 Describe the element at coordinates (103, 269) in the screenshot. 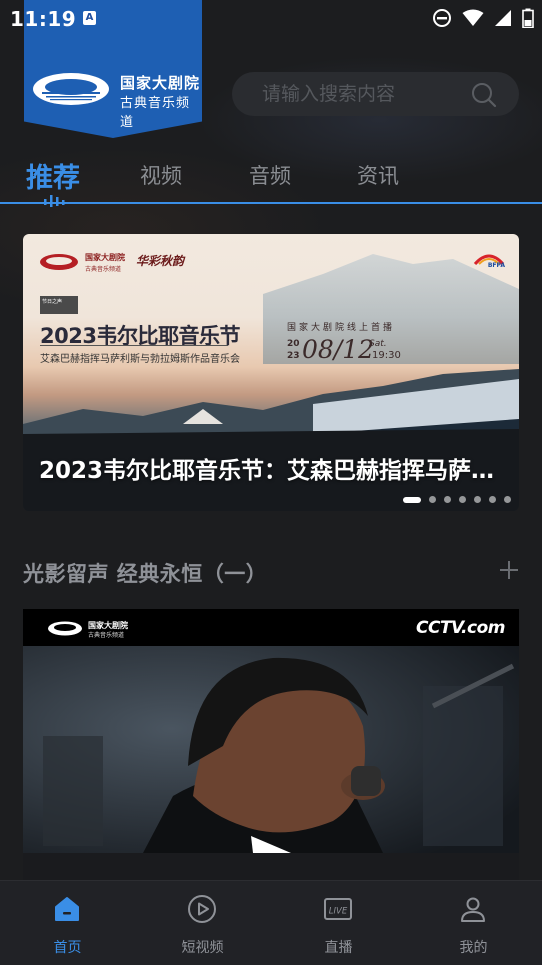

I see `banner-logo-subtitle: 古典音乐频道` at that location.